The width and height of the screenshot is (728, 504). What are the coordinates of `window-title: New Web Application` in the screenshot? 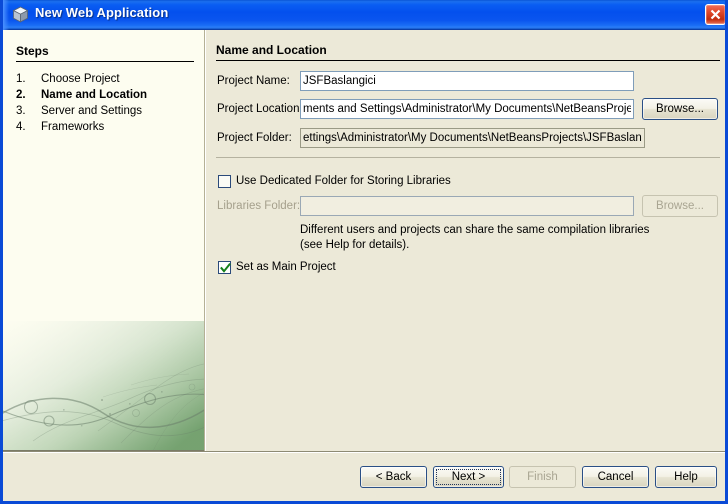 It's located at (102, 12).